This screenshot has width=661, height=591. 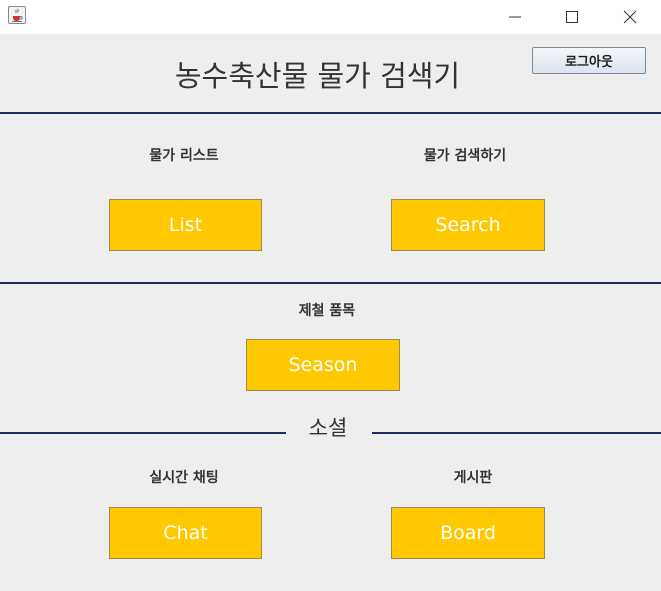 What do you see at coordinates (184, 156) in the screenshot?
I see `price-list-label: 물가 리스트` at bounding box center [184, 156].